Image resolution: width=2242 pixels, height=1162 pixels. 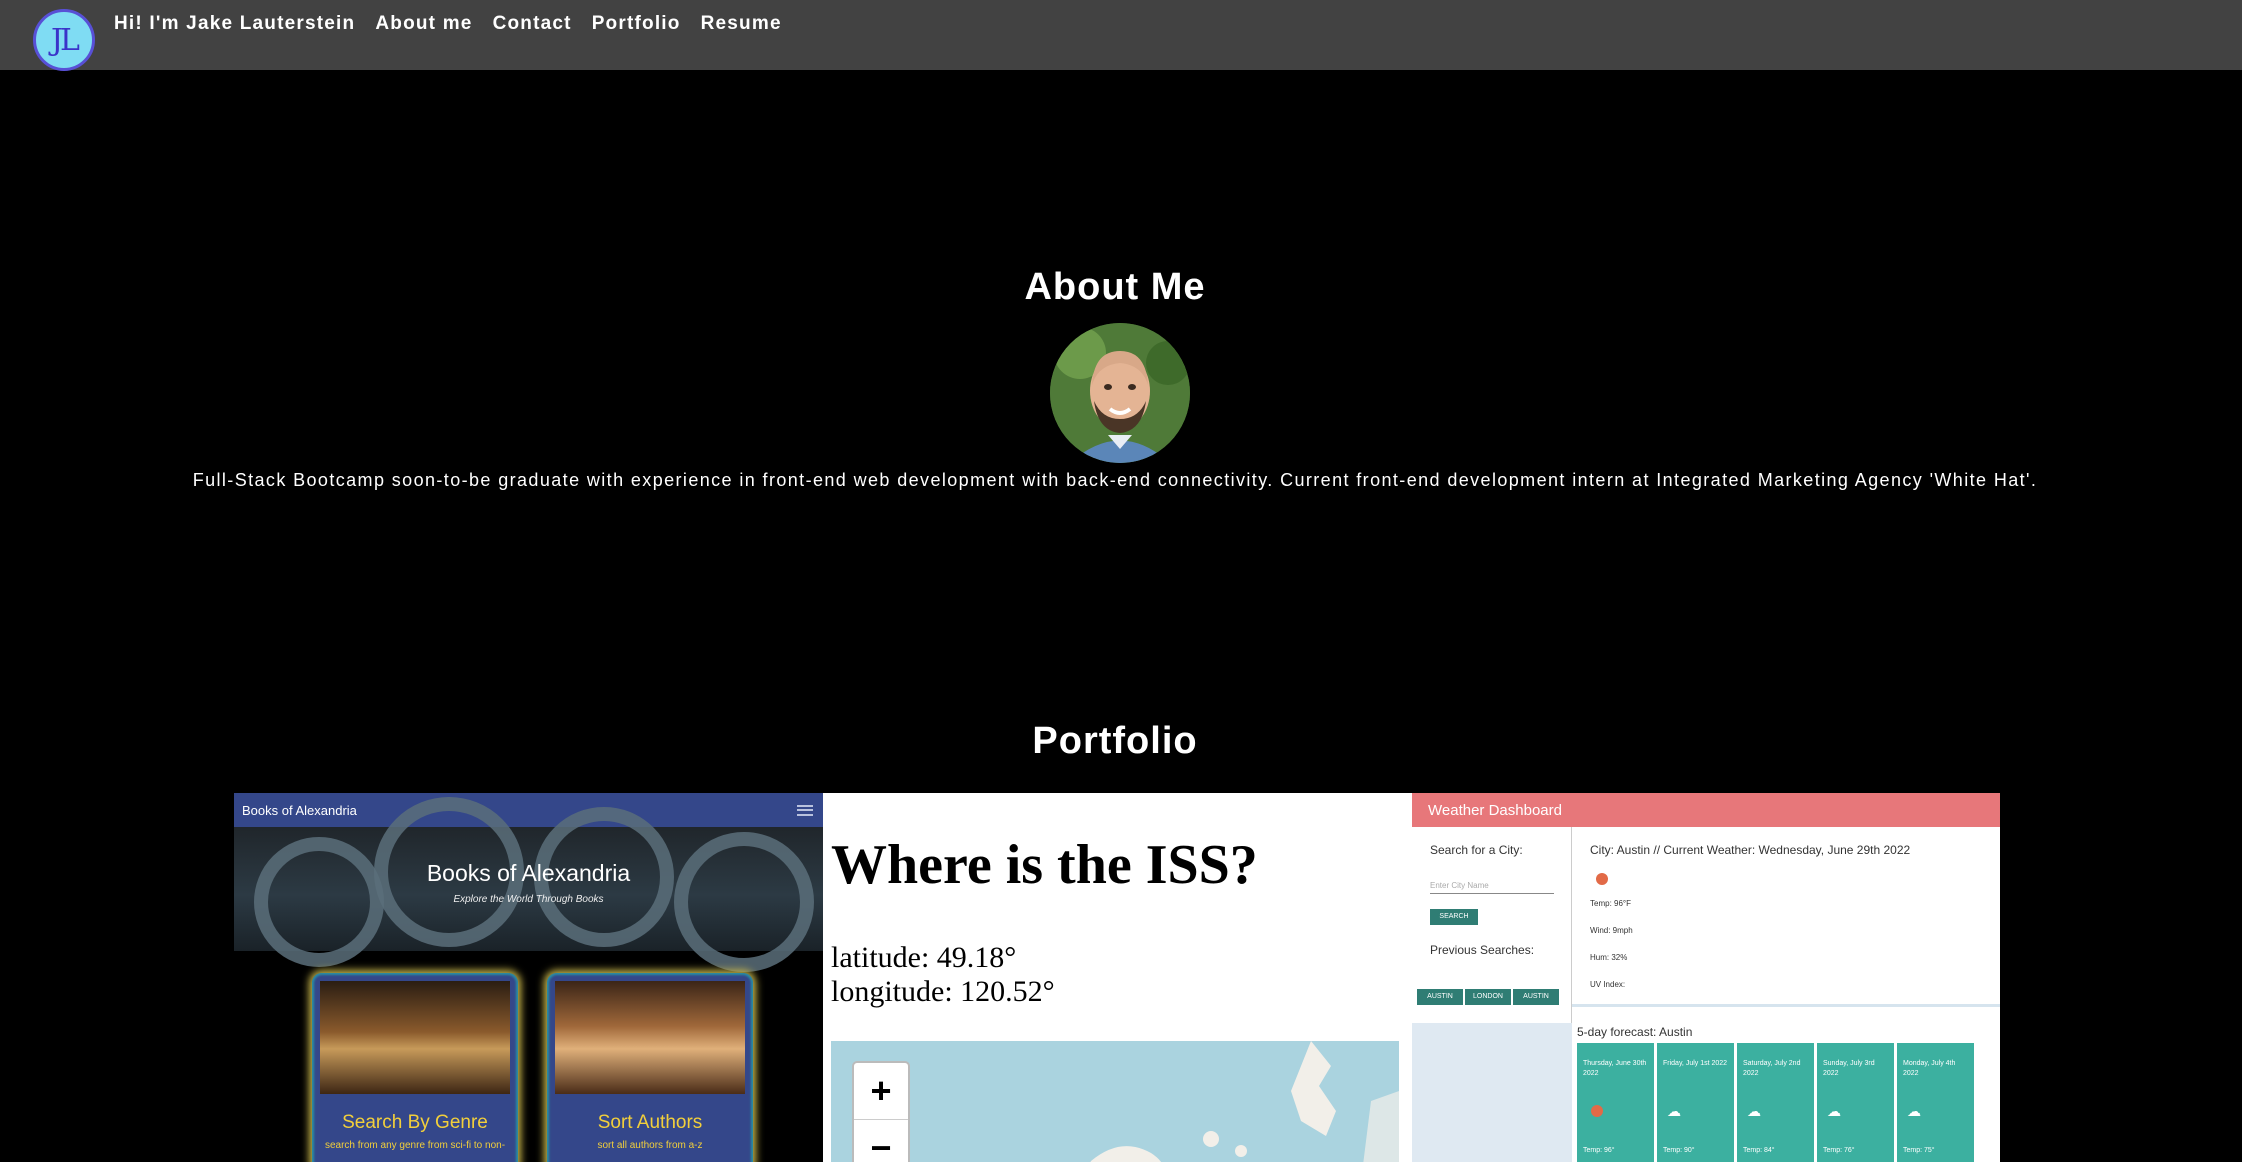 I want to click on forecast-card: Friday, July 1st 2022 ☁ Temp: 90°, so click(x=1695, y=1102).